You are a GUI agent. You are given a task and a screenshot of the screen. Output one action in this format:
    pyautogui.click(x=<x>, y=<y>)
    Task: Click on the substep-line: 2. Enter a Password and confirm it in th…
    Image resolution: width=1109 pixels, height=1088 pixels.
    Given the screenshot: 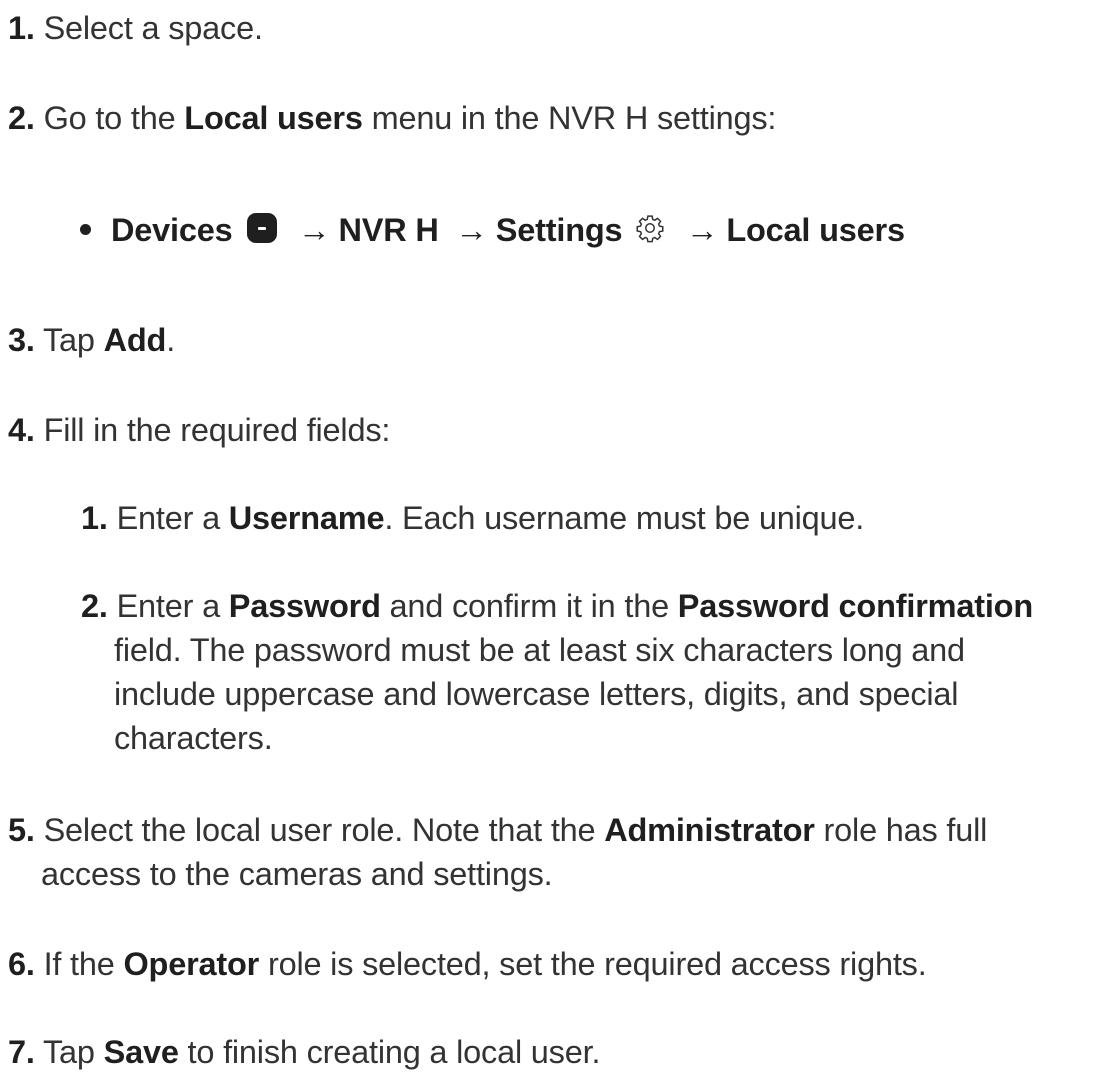 What is the action you would take?
    pyautogui.click(x=557, y=606)
    